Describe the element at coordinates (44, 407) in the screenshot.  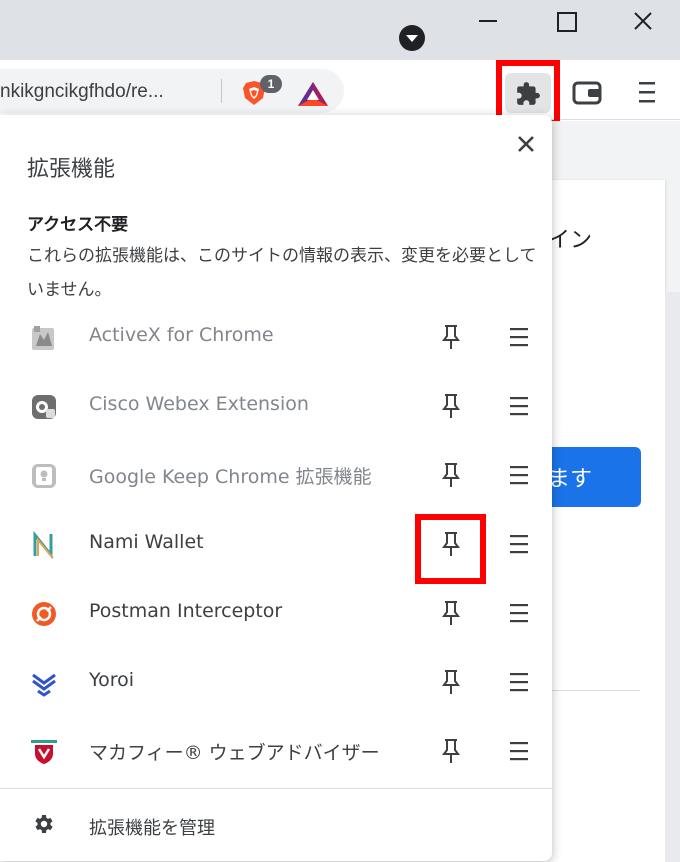
I see `webex-icon` at that location.